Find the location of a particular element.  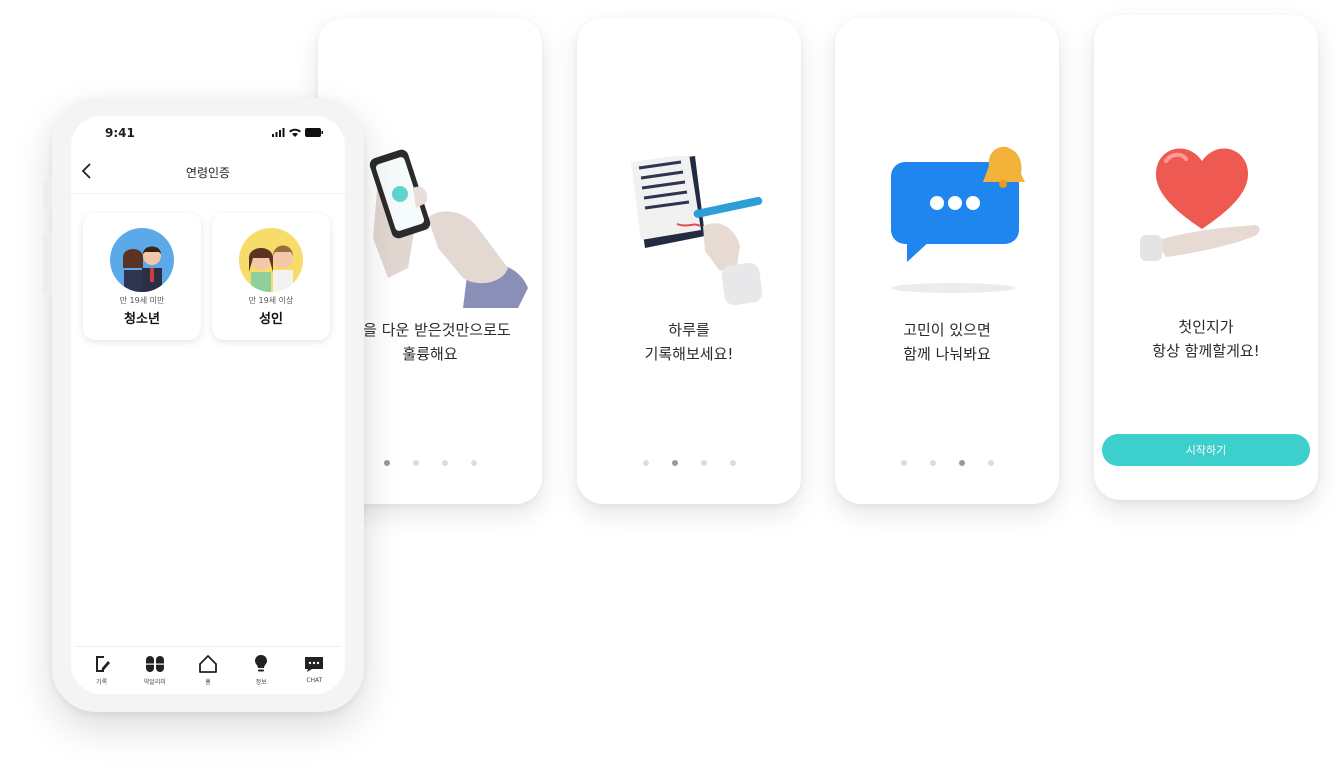

age-option-adult: 만 19세 이상 성인 is located at coordinates (271, 276).